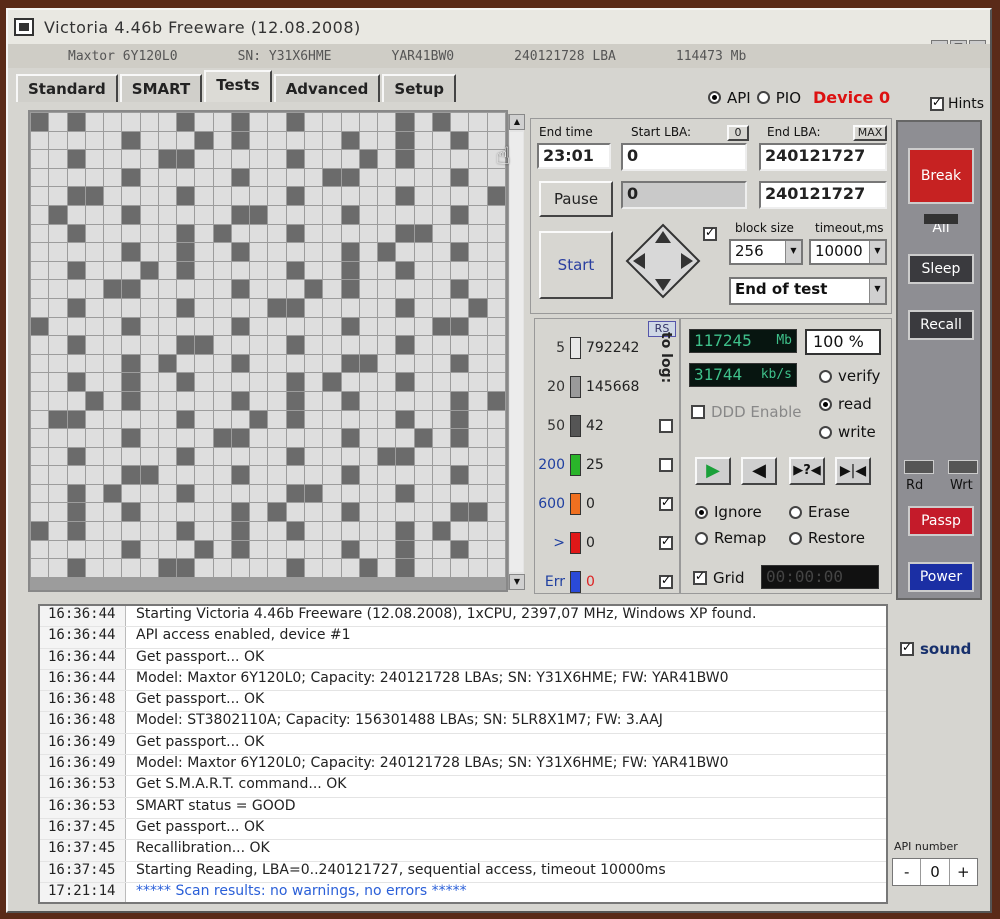  What do you see at coordinates (718, 578) in the screenshot?
I see `grid-option: Grid` at bounding box center [718, 578].